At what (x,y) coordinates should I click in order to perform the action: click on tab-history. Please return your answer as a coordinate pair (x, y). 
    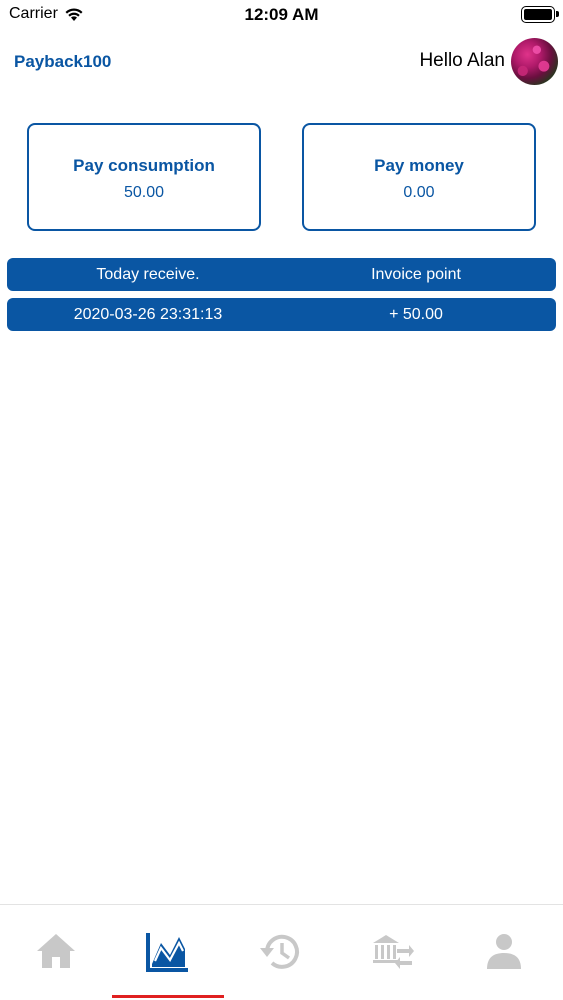
    Looking at the image, I should click on (280, 952).